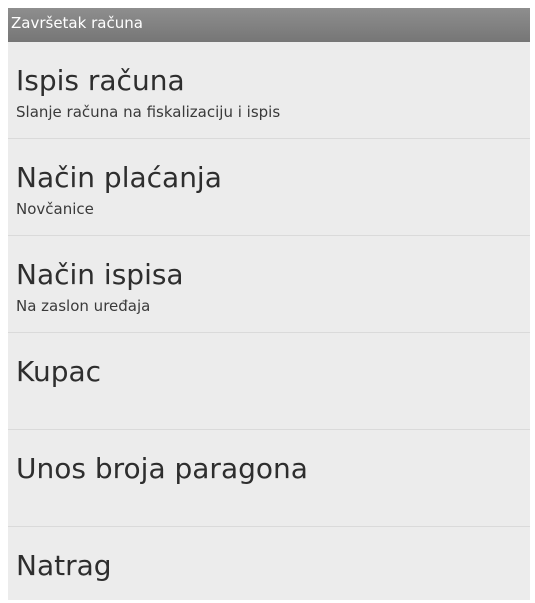 Image resolution: width=535 pixels, height=603 pixels. Describe the element at coordinates (59, 371) in the screenshot. I see `menu-item-title: Kupac` at that location.